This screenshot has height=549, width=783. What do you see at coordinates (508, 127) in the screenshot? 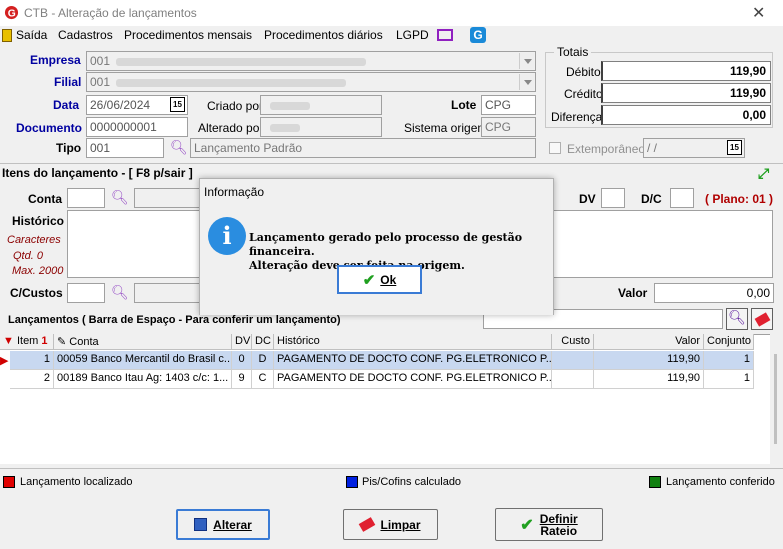
I see `sistema-field: CPG` at bounding box center [508, 127].